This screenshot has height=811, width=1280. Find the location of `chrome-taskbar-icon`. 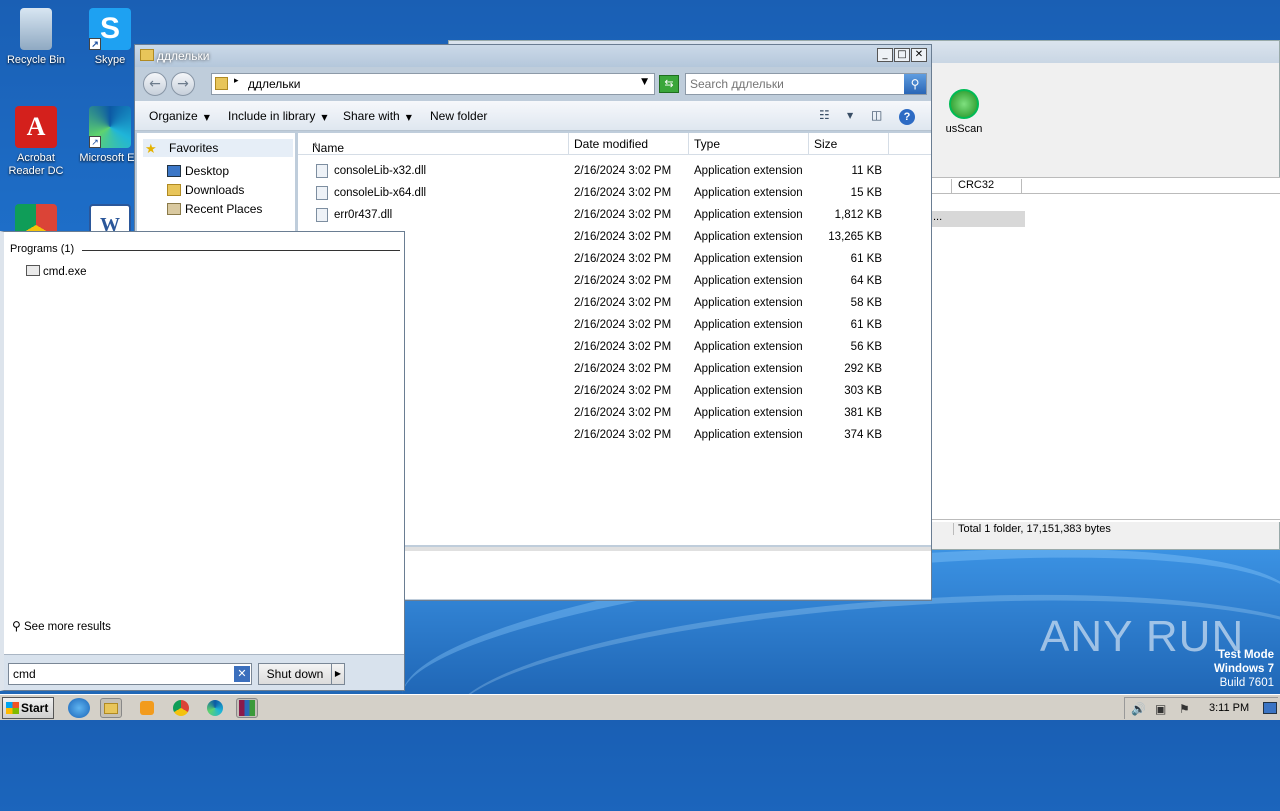

chrome-taskbar-icon is located at coordinates (181, 708).